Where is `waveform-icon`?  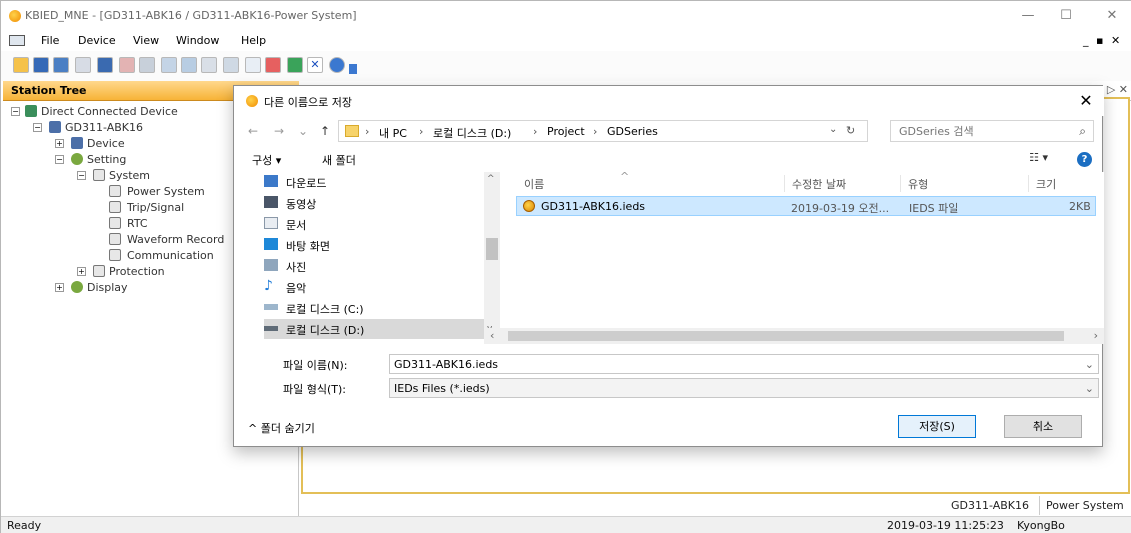
waveform-icon is located at coordinates (273, 65).